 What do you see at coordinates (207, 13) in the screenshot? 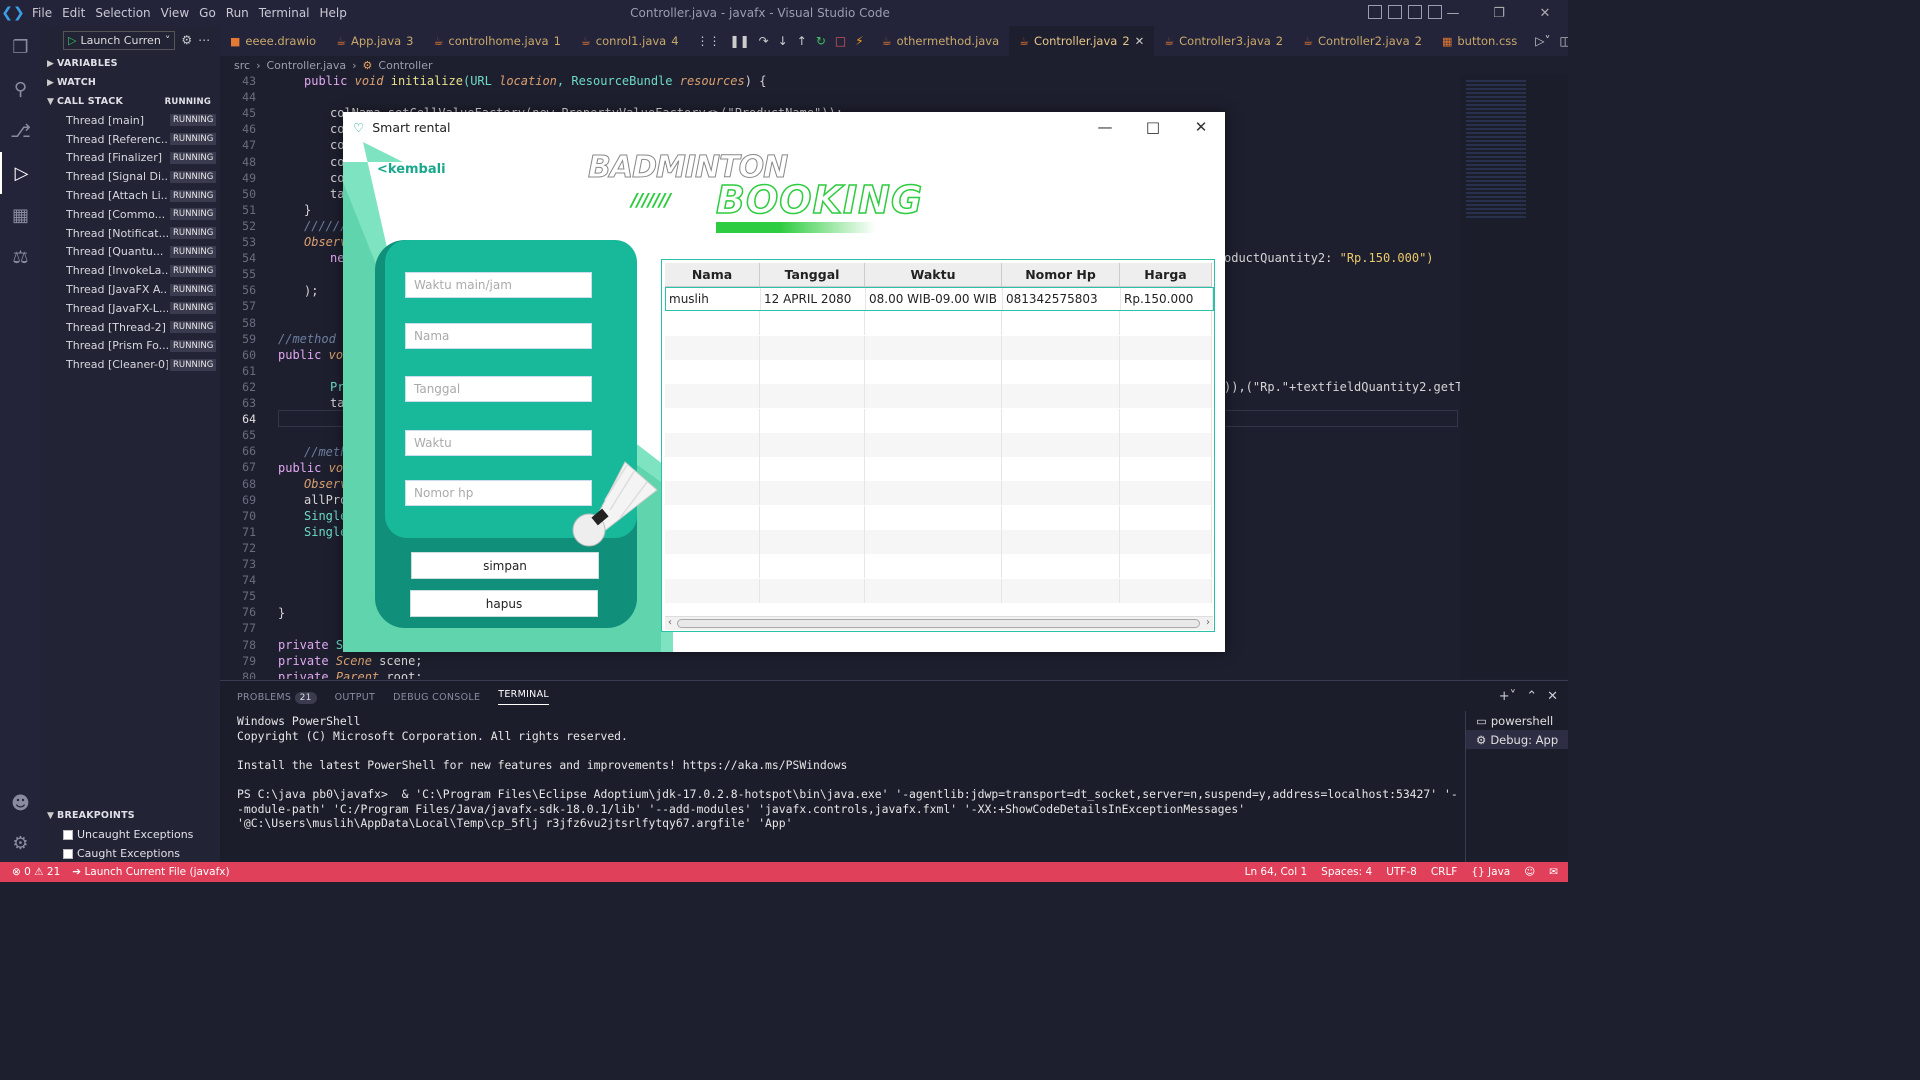
I see `menu-item: Go` at bounding box center [207, 13].